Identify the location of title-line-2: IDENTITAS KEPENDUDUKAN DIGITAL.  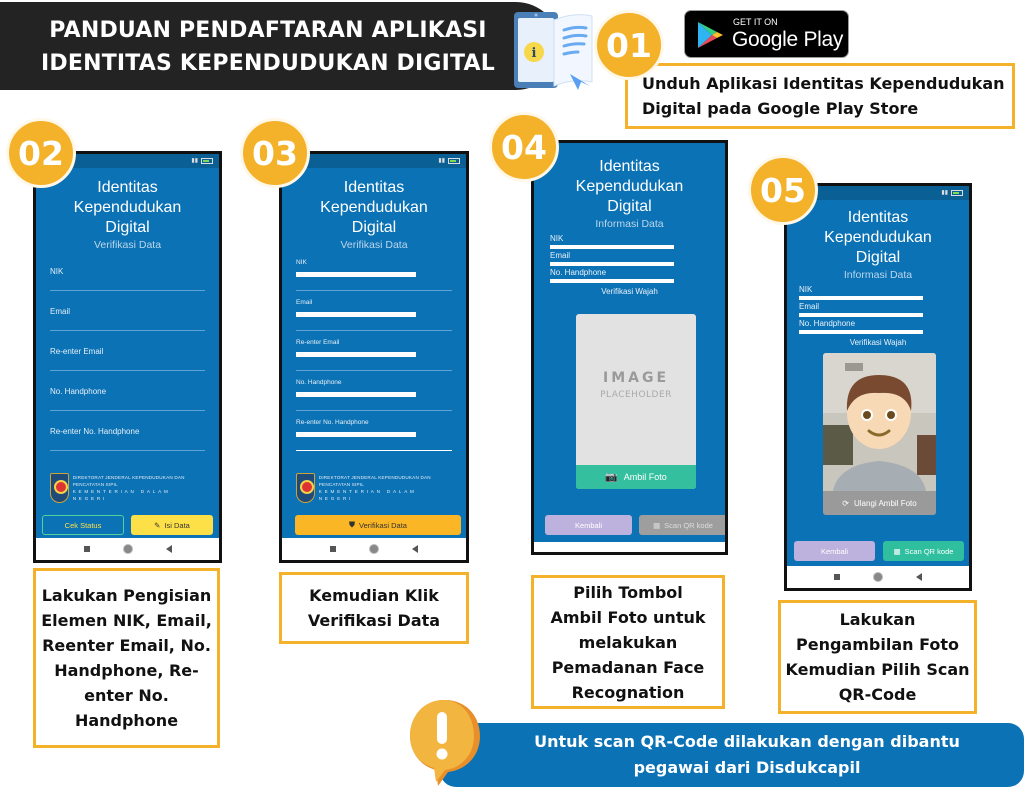
(268, 63).